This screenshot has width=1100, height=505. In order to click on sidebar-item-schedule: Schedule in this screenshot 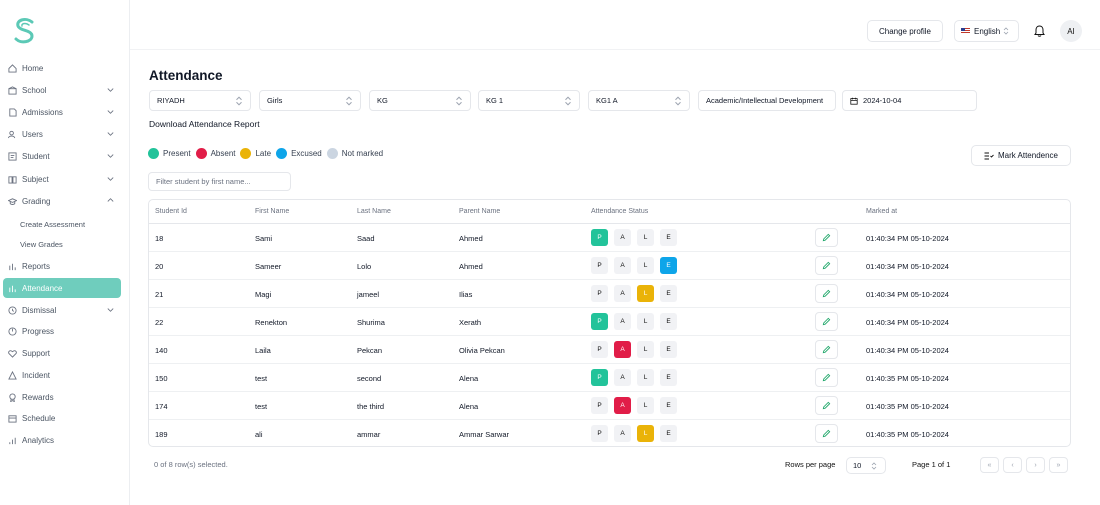, I will do `click(62, 418)`.